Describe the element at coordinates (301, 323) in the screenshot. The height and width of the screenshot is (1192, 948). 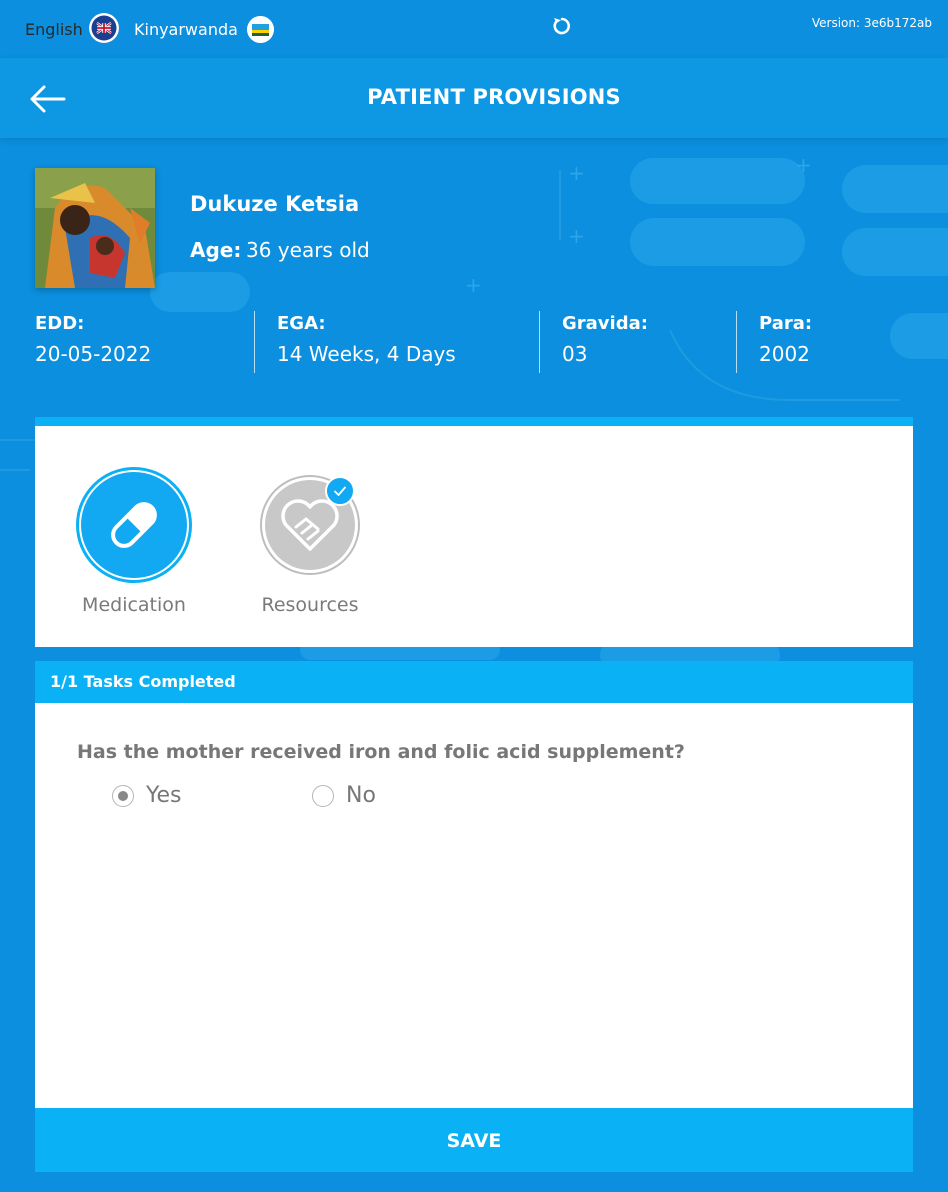
I see `stat-label: EGA:` at that location.